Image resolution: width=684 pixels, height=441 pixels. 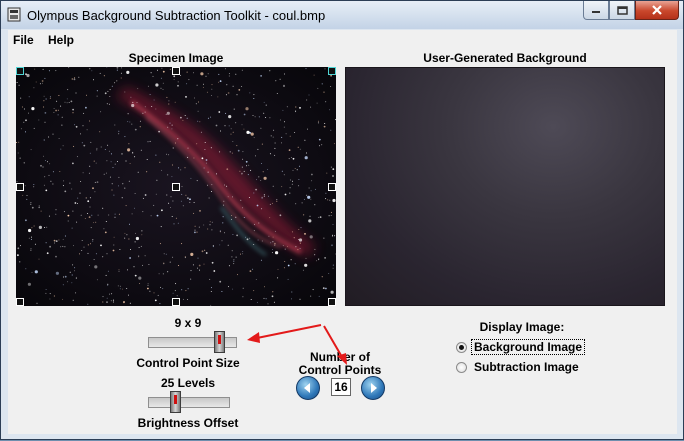 What do you see at coordinates (14, 14) in the screenshot?
I see `app-icon` at bounding box center [14, 14].